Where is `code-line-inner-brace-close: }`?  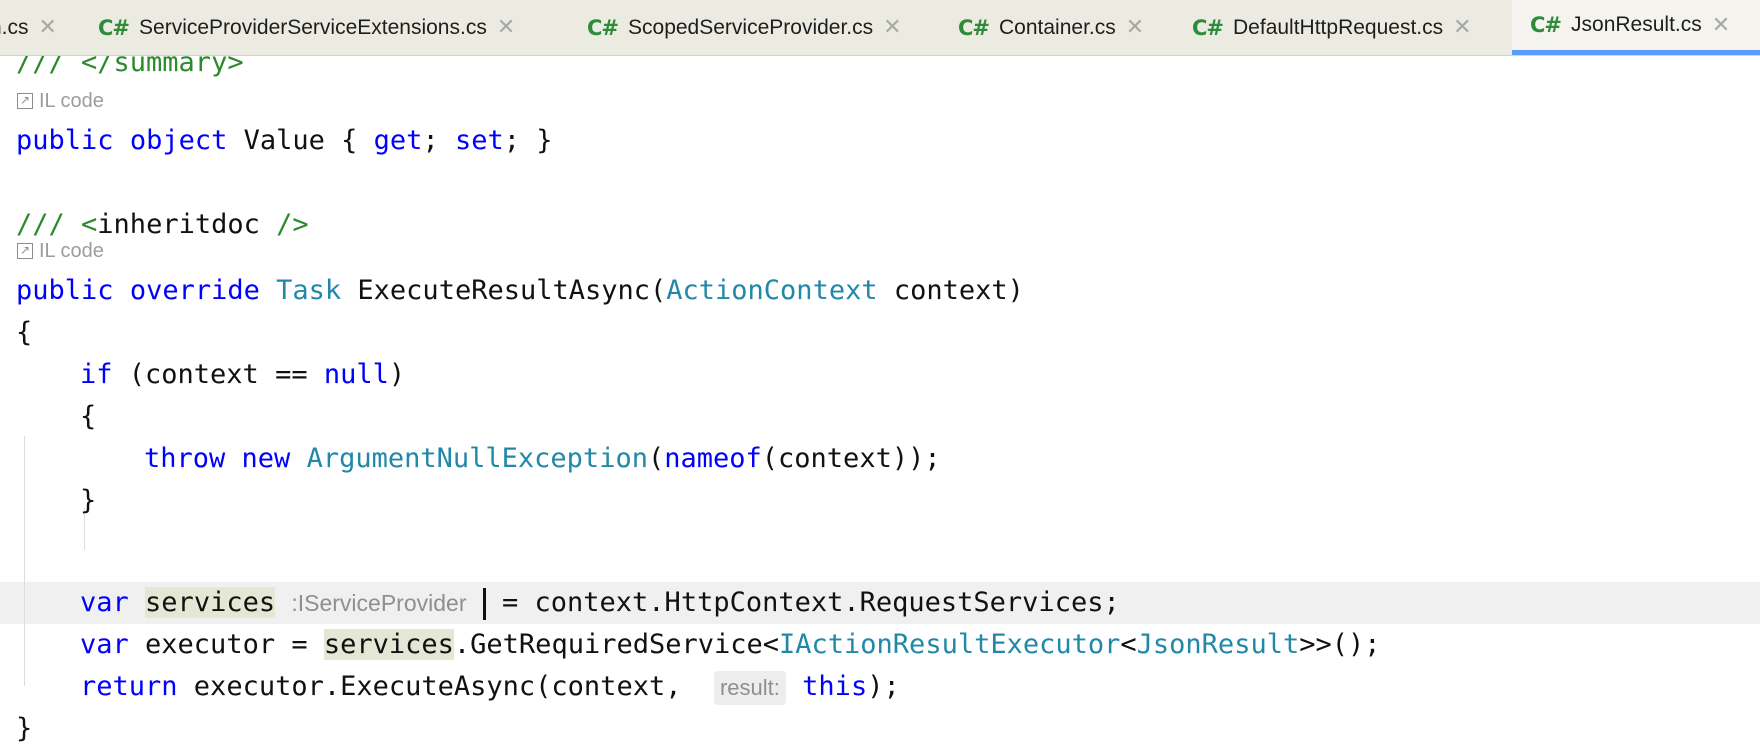
code-line-inner-brace-close: } is located at coordinates (88, 500).